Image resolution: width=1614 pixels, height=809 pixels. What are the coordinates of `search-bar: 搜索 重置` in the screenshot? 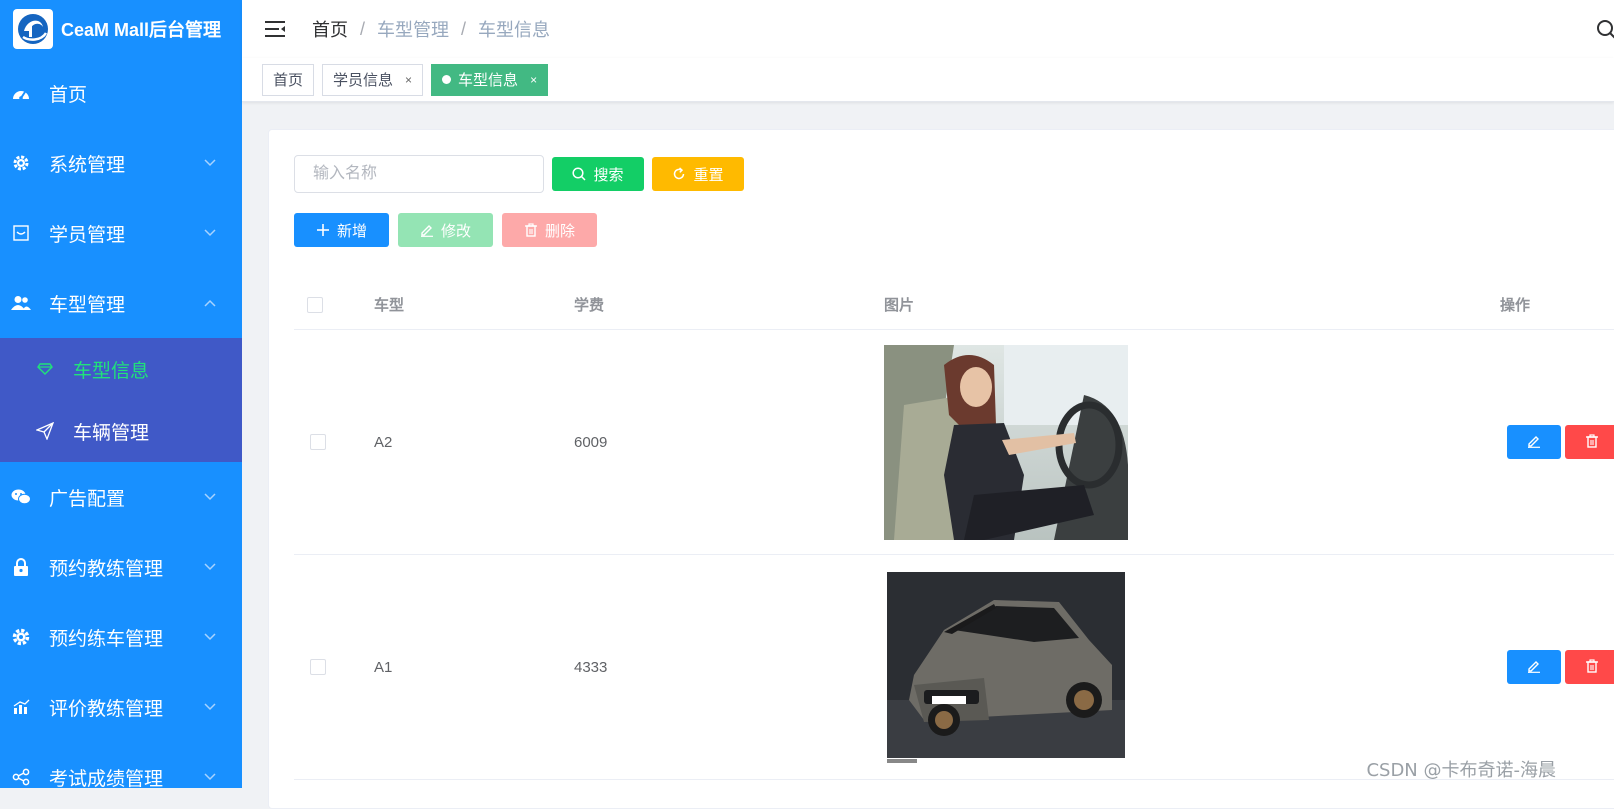 It's located at (519, 174).